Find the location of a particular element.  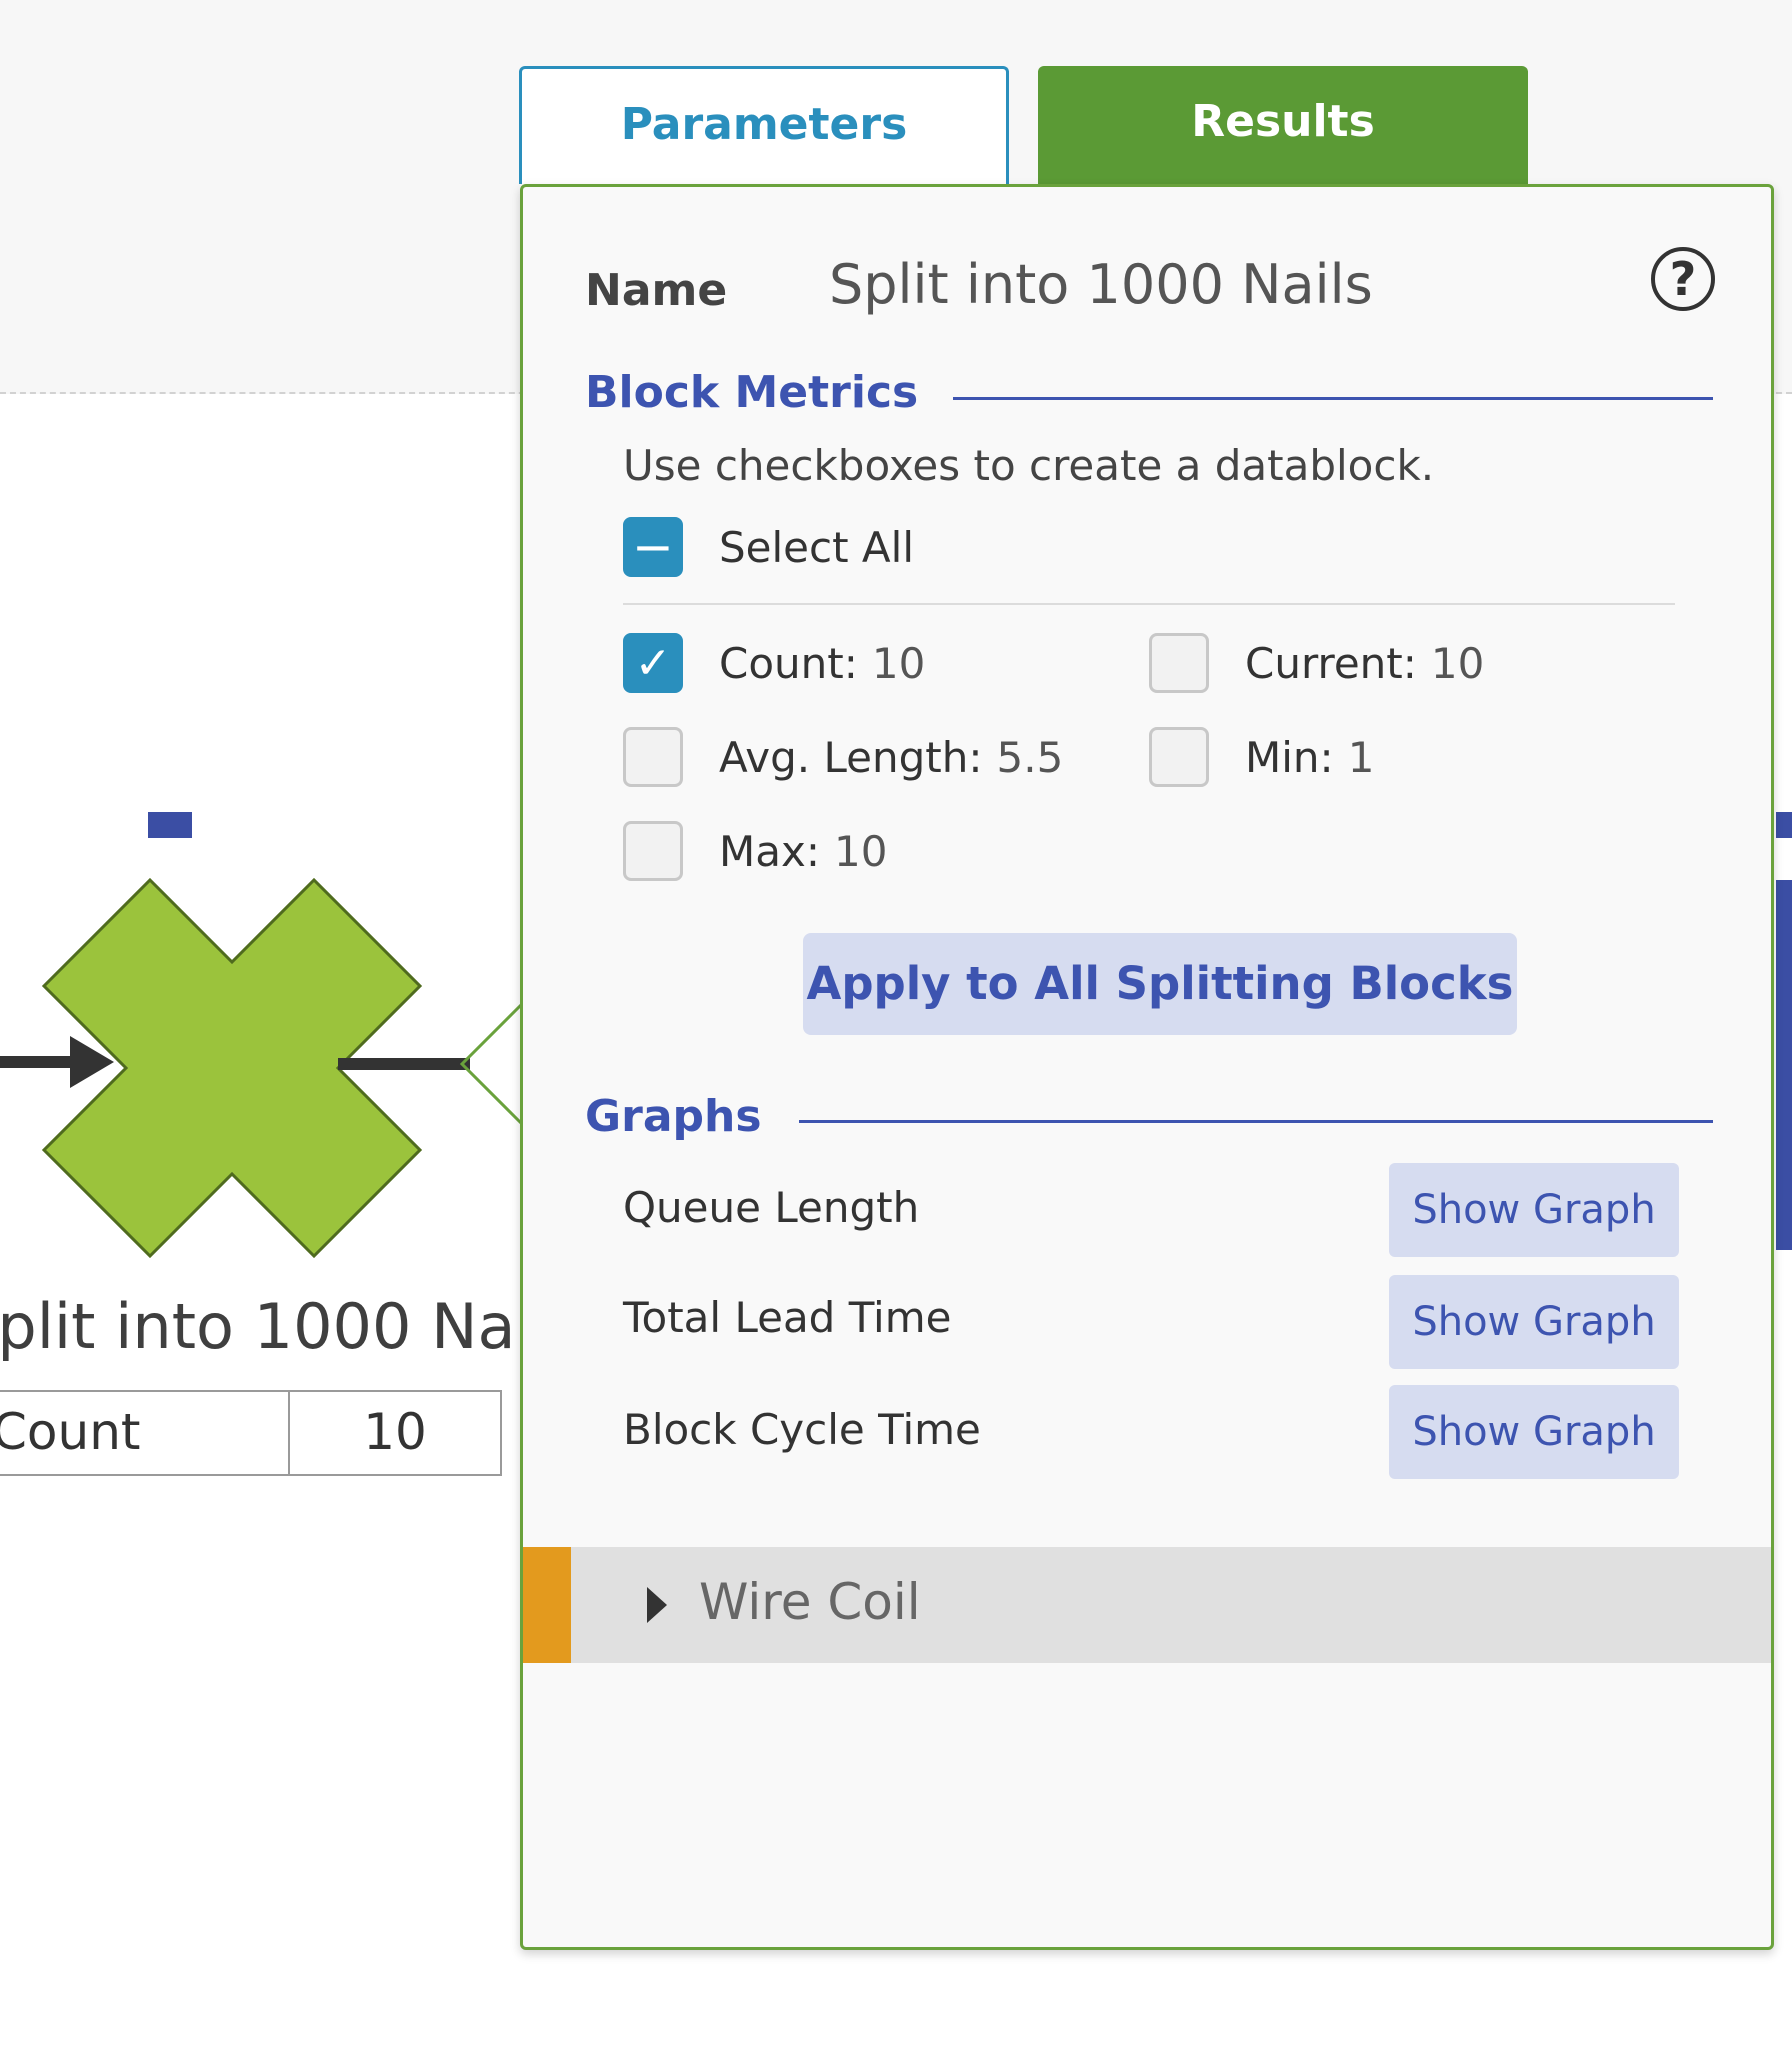

block-metric-table: Count 10 is located at coordinates (251, 1433).